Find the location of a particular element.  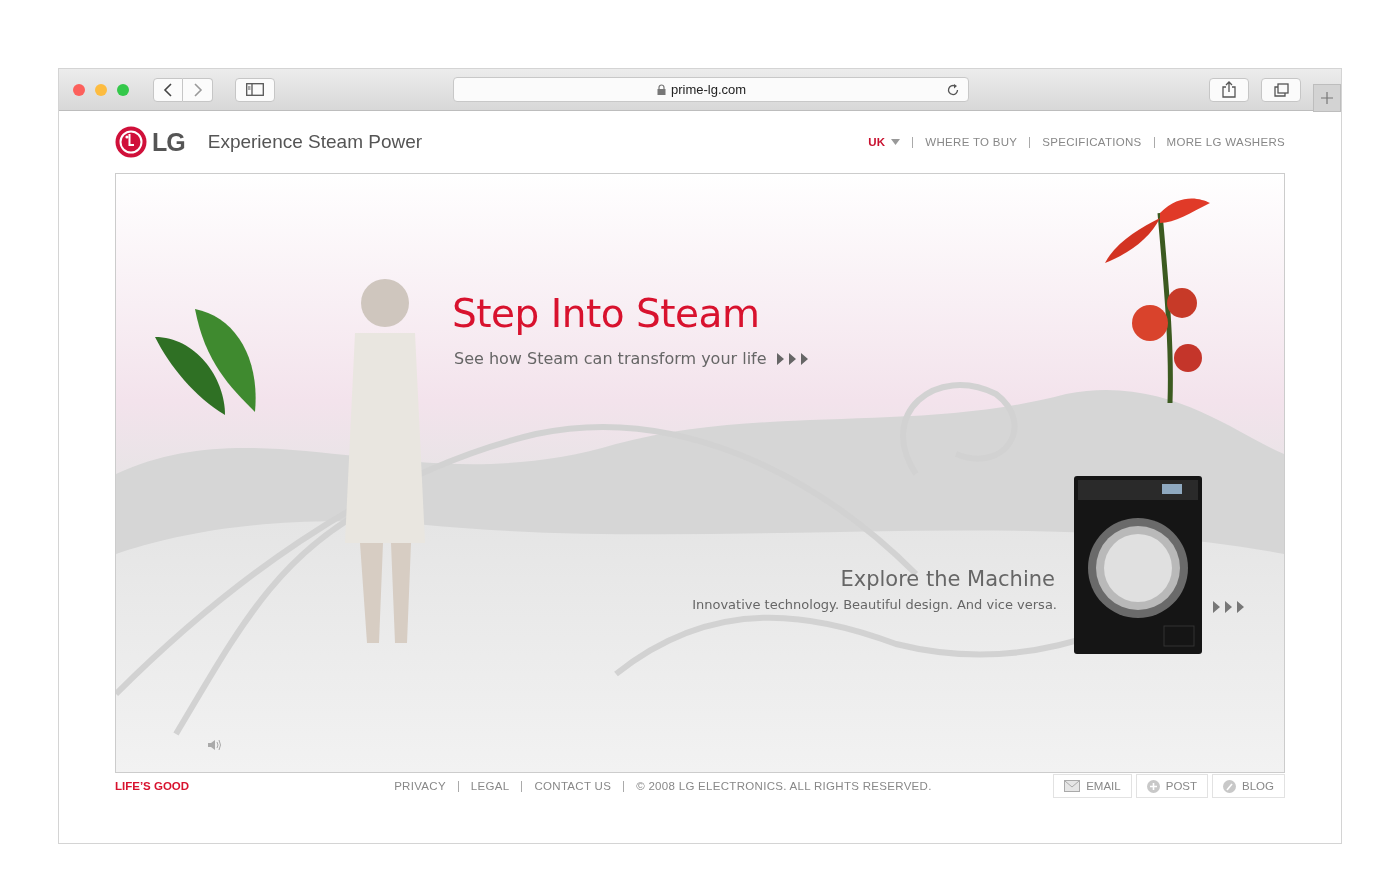

footer-link: PRIVACY is located at coordinates (420, 786).